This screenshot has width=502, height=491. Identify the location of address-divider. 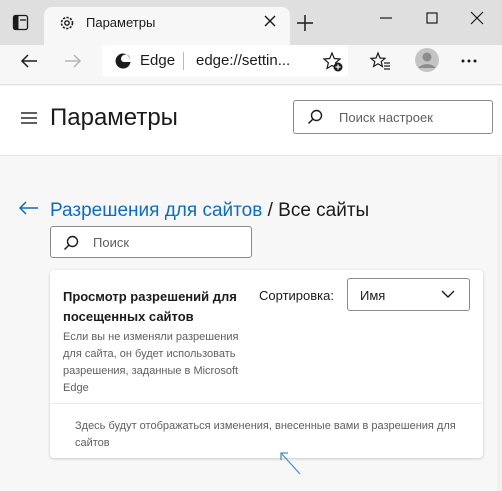
(183, 61).